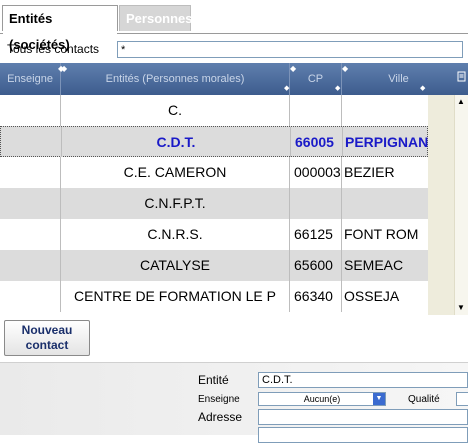 Image resolution: width=468 pixels, height=443 pixels. I want to click on column-header-cp: ◆ CP ◆, so click(316, 79).